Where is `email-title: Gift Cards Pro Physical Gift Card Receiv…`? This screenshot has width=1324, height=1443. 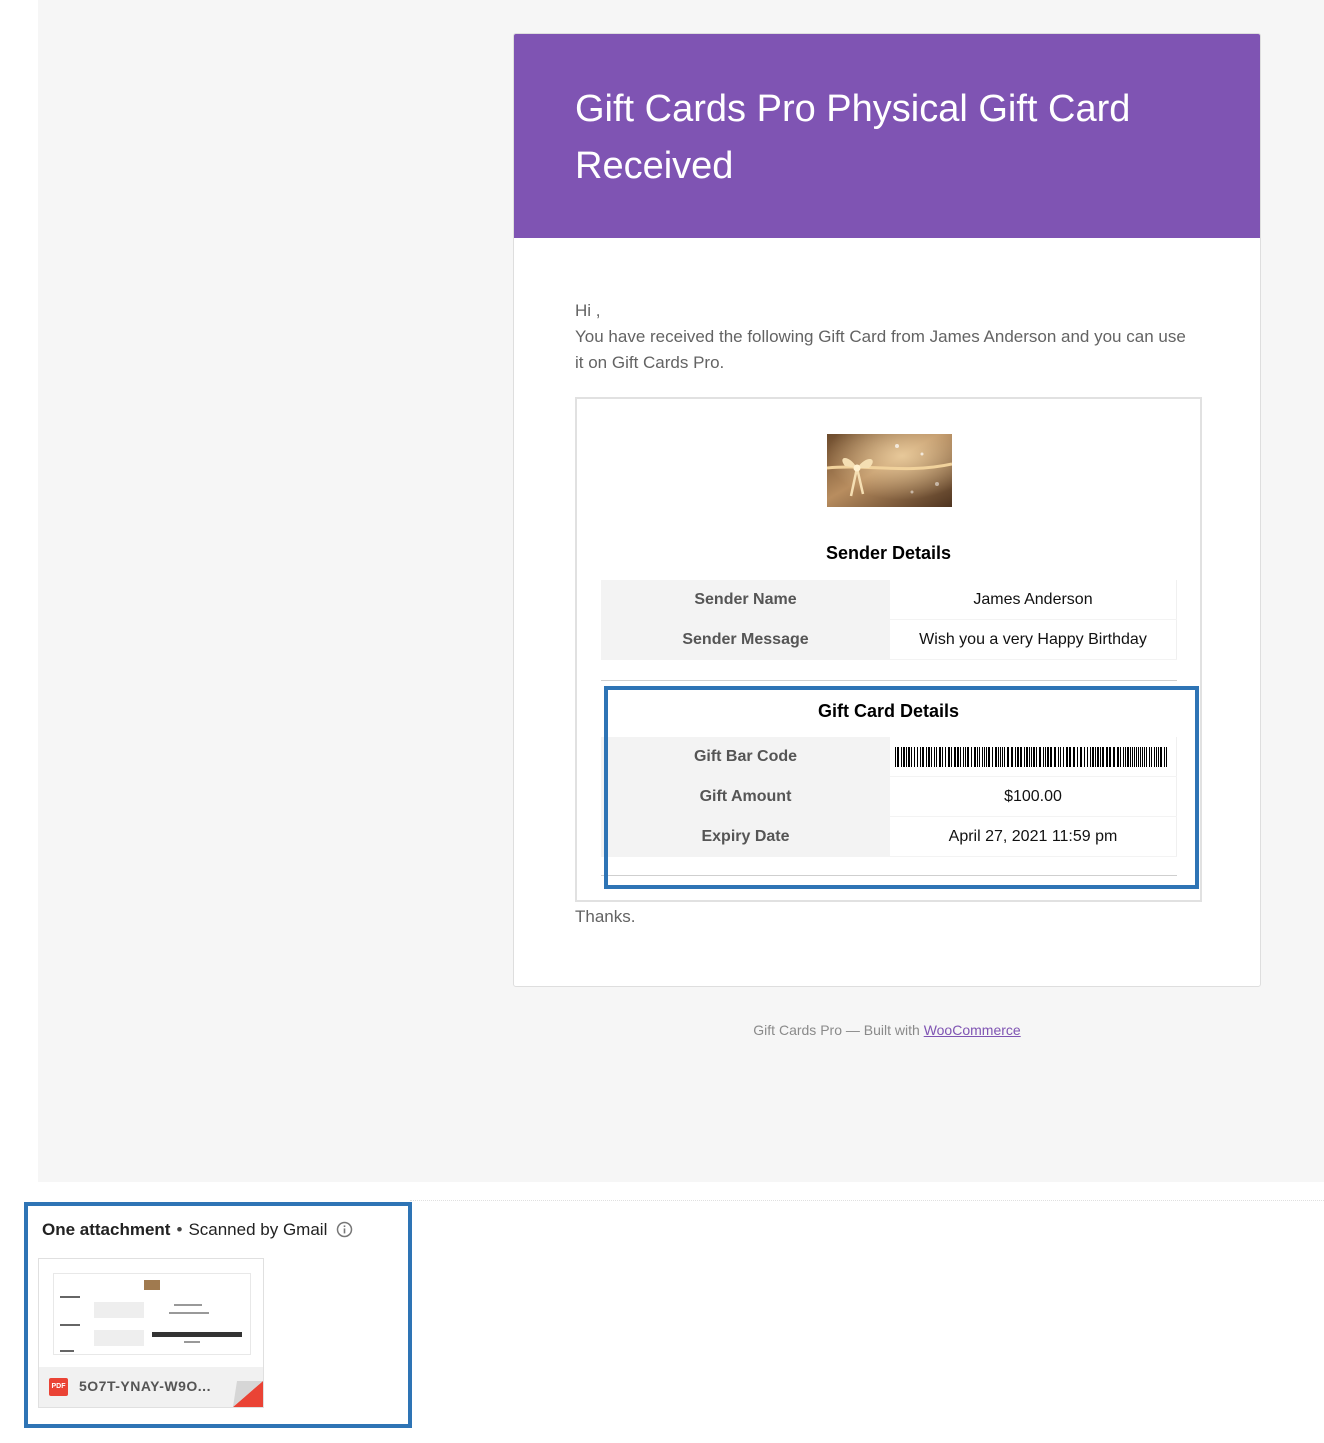
email-title: Gift Cards Pro Physical Gift Card Receiv… is located at coordinates (853, 137).